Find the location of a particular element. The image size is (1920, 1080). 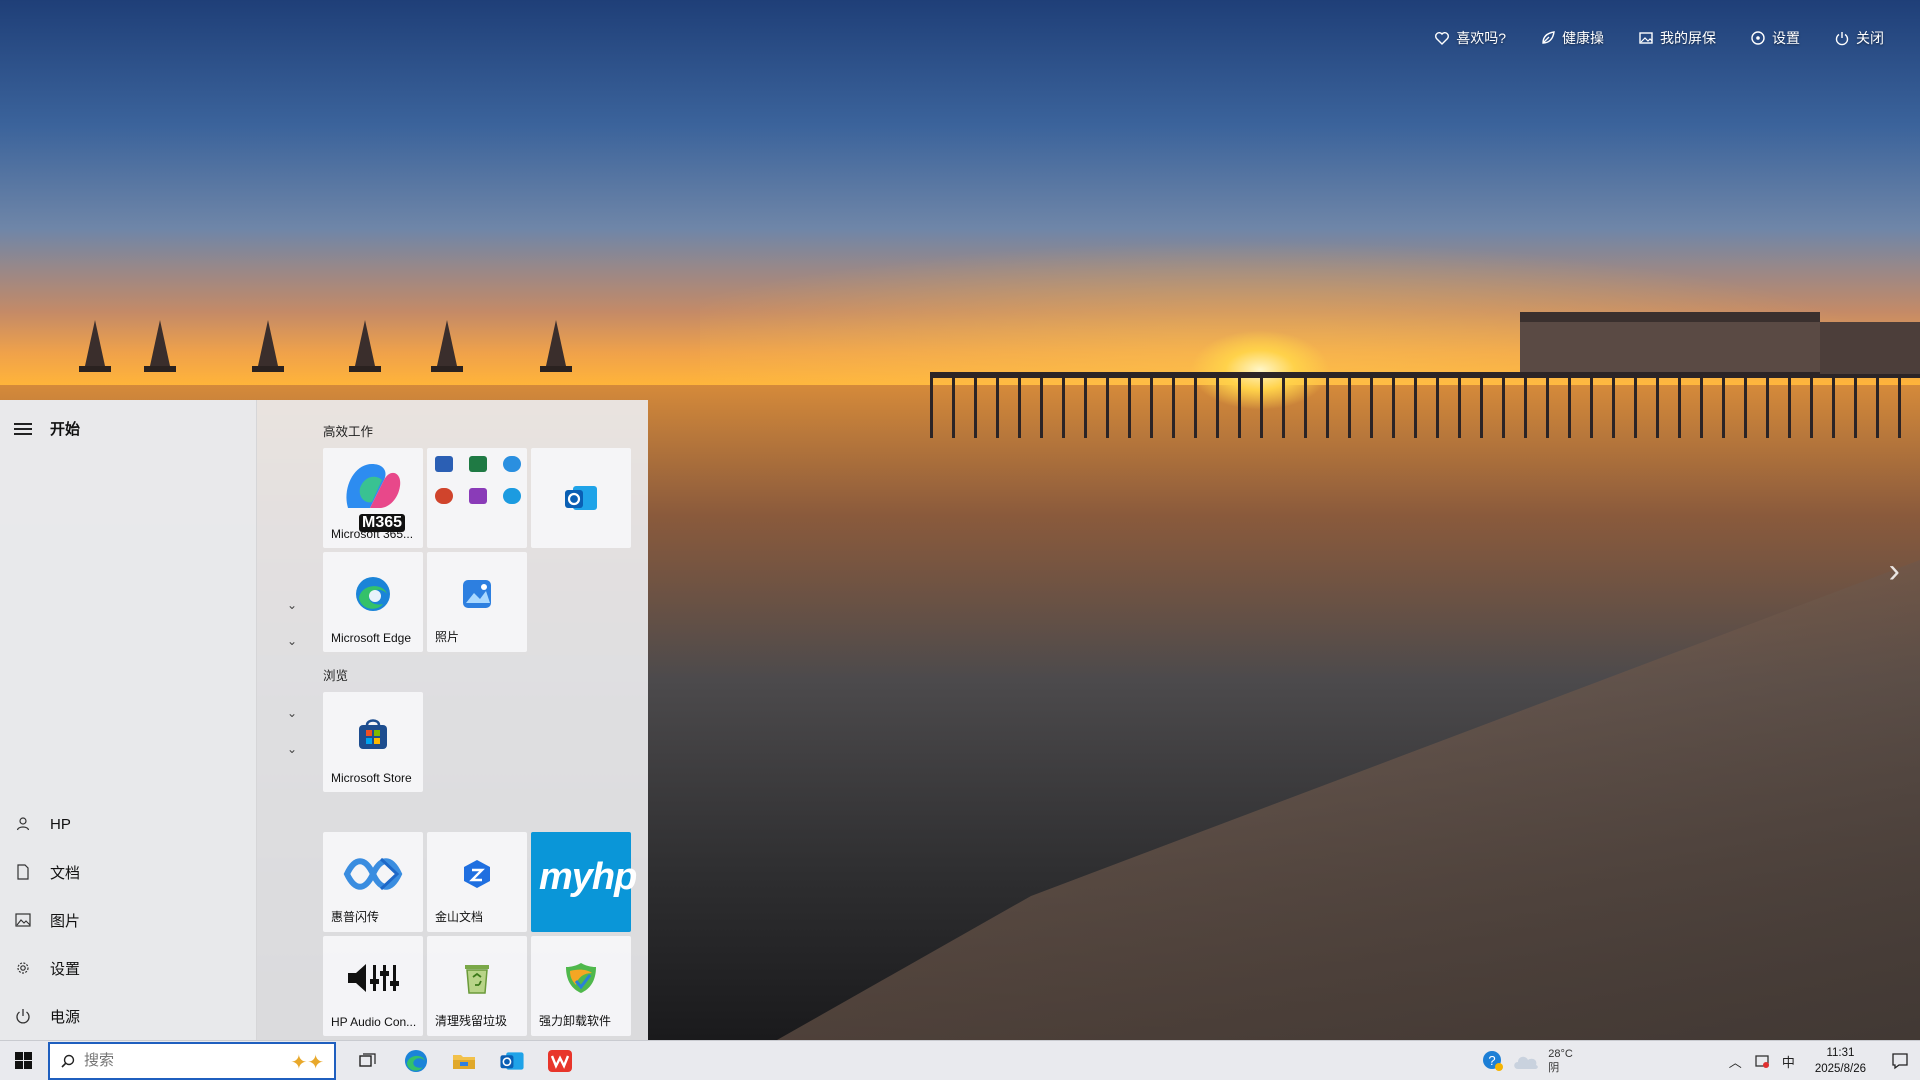

onedrive-icon is located at coordinates (512, 464).